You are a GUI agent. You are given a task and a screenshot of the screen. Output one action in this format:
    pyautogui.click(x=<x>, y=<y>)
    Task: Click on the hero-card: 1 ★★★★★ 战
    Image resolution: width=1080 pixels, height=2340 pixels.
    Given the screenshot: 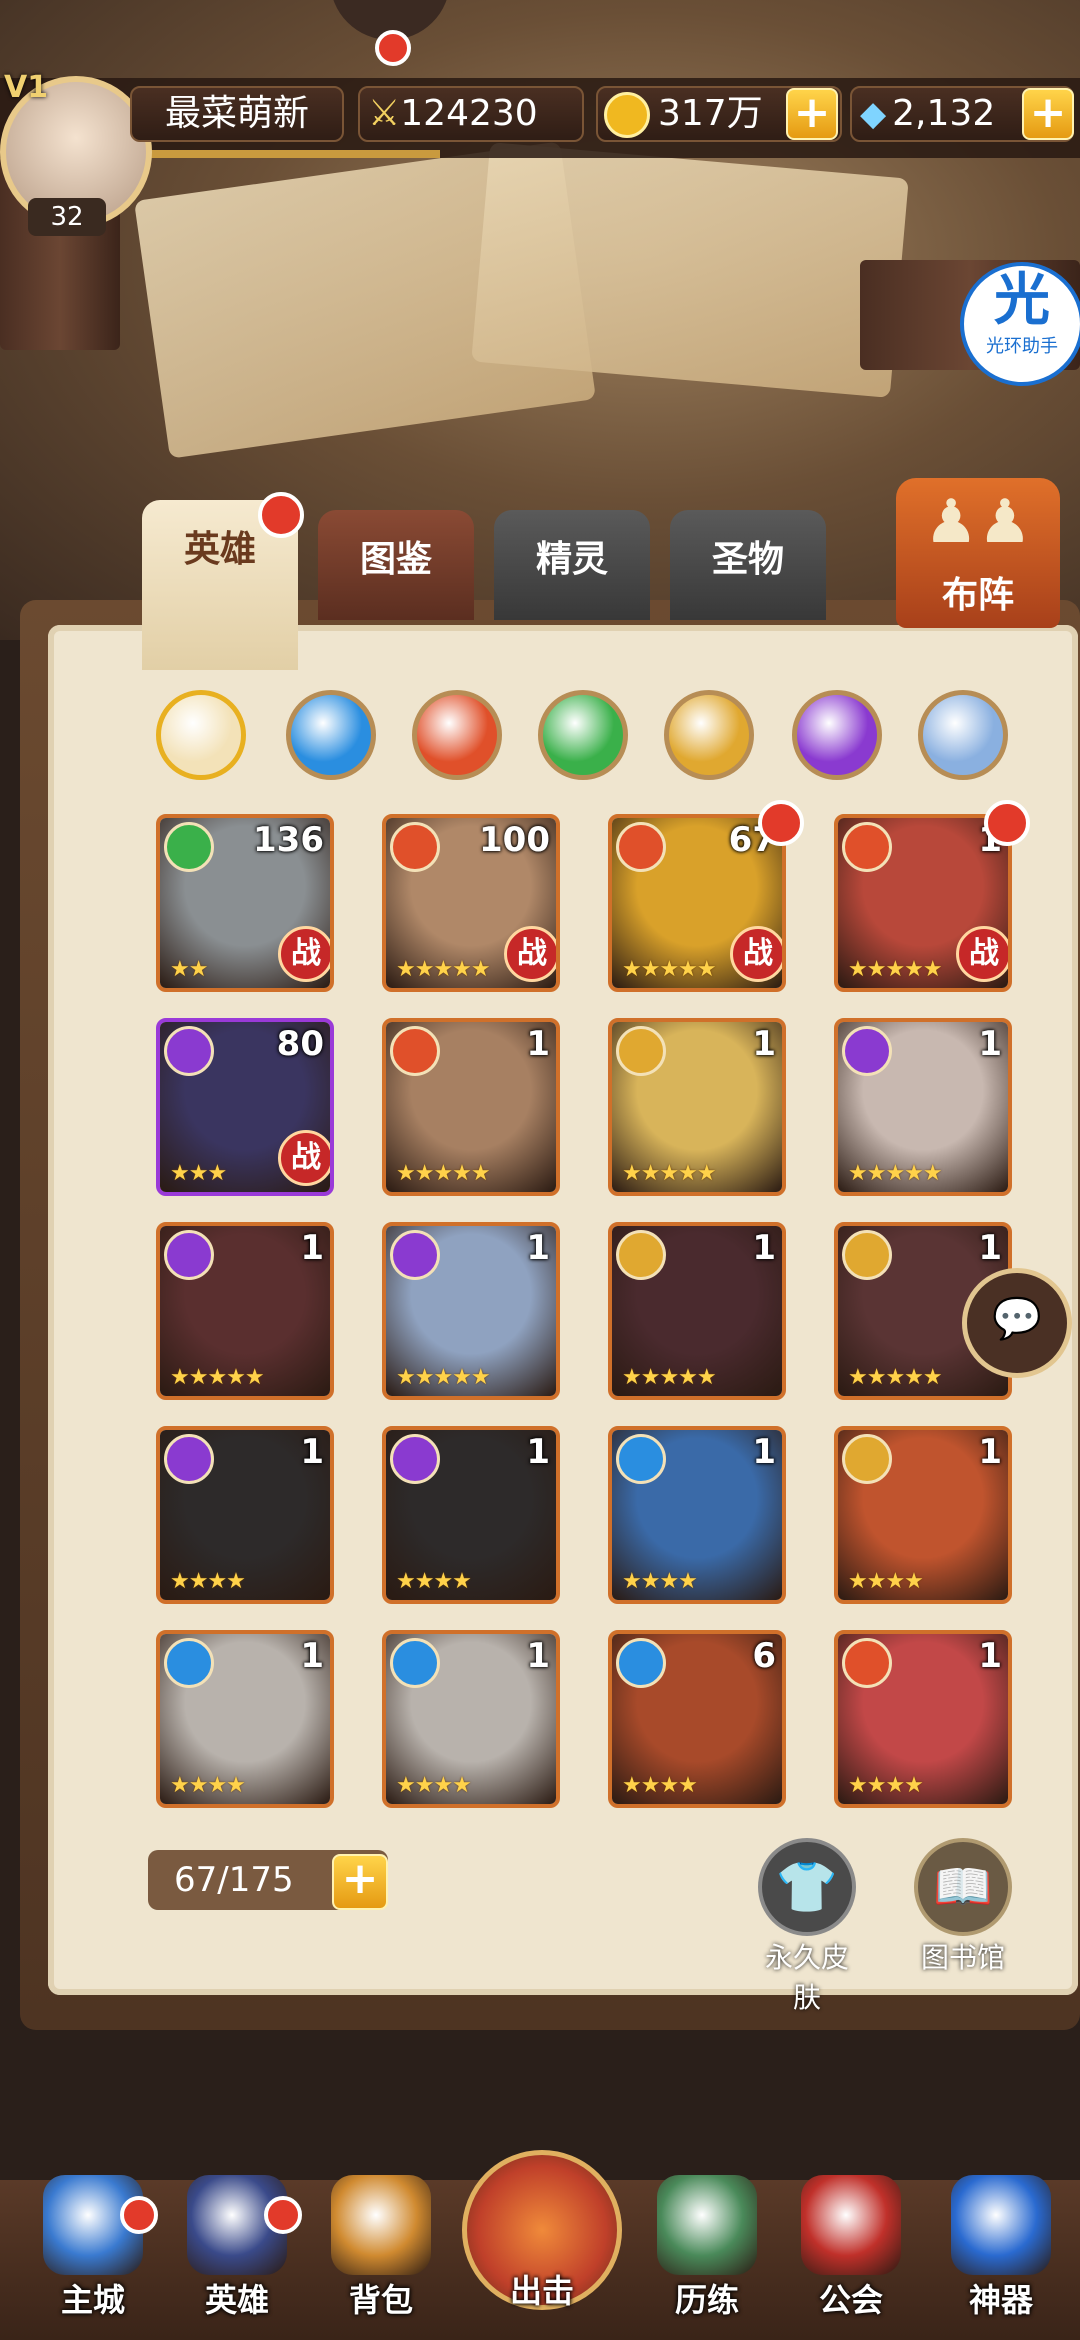 What is the action you would take?
    pyautogui.click(x=923, y=903)
    